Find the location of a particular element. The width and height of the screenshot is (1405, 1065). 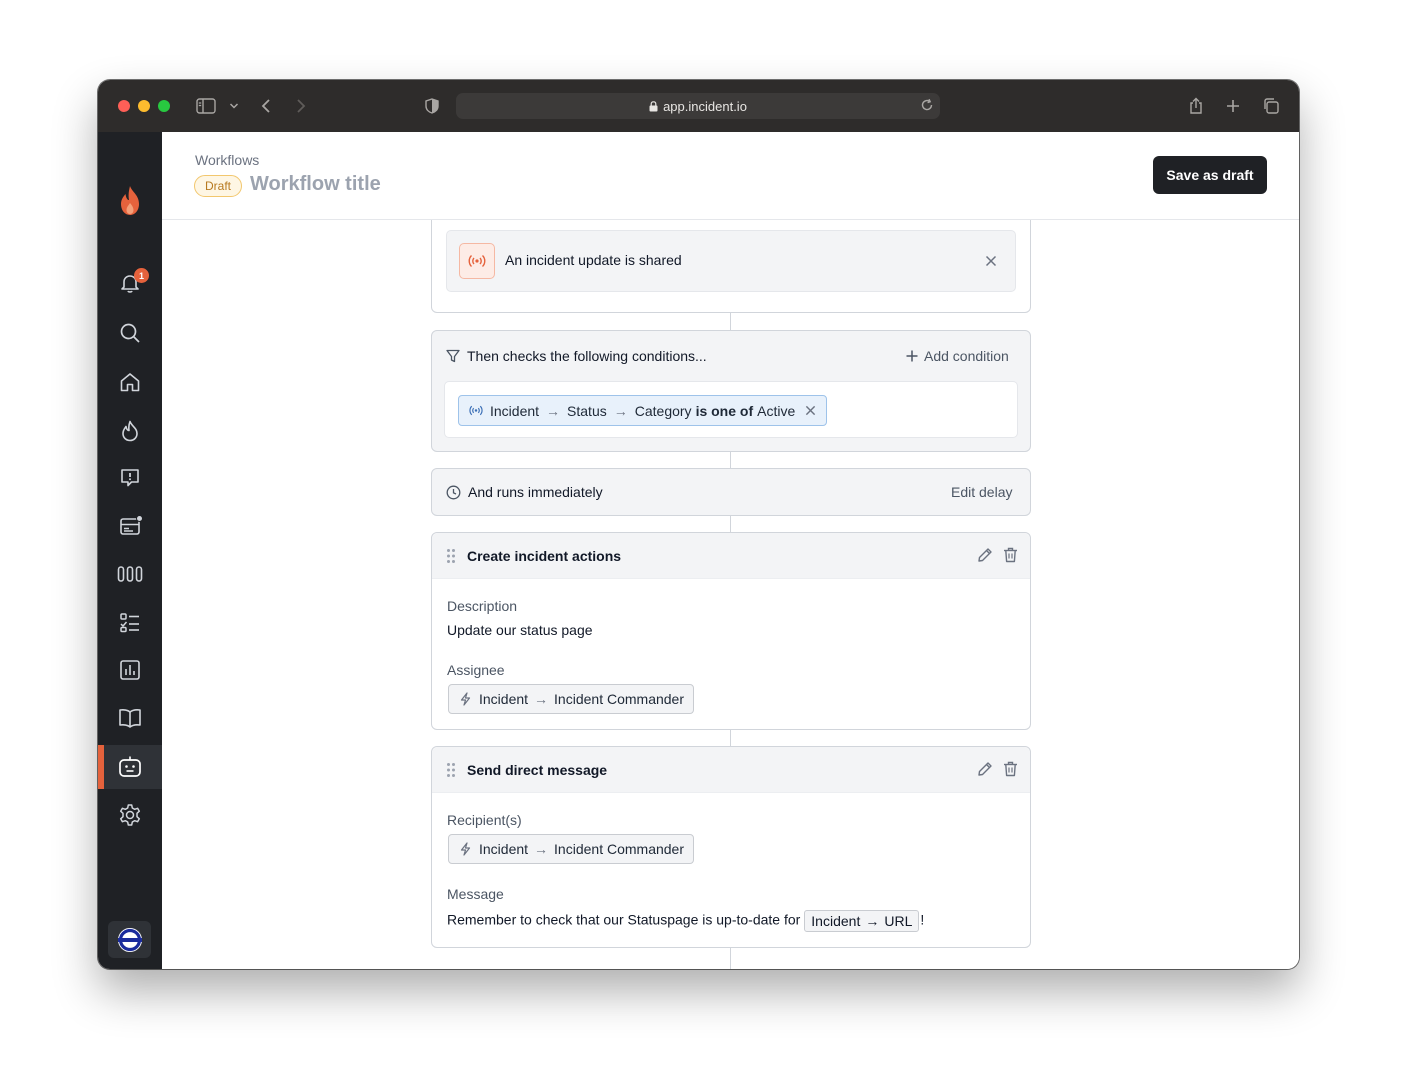

incidents-flame-icon is located at coordinates (130, 431).